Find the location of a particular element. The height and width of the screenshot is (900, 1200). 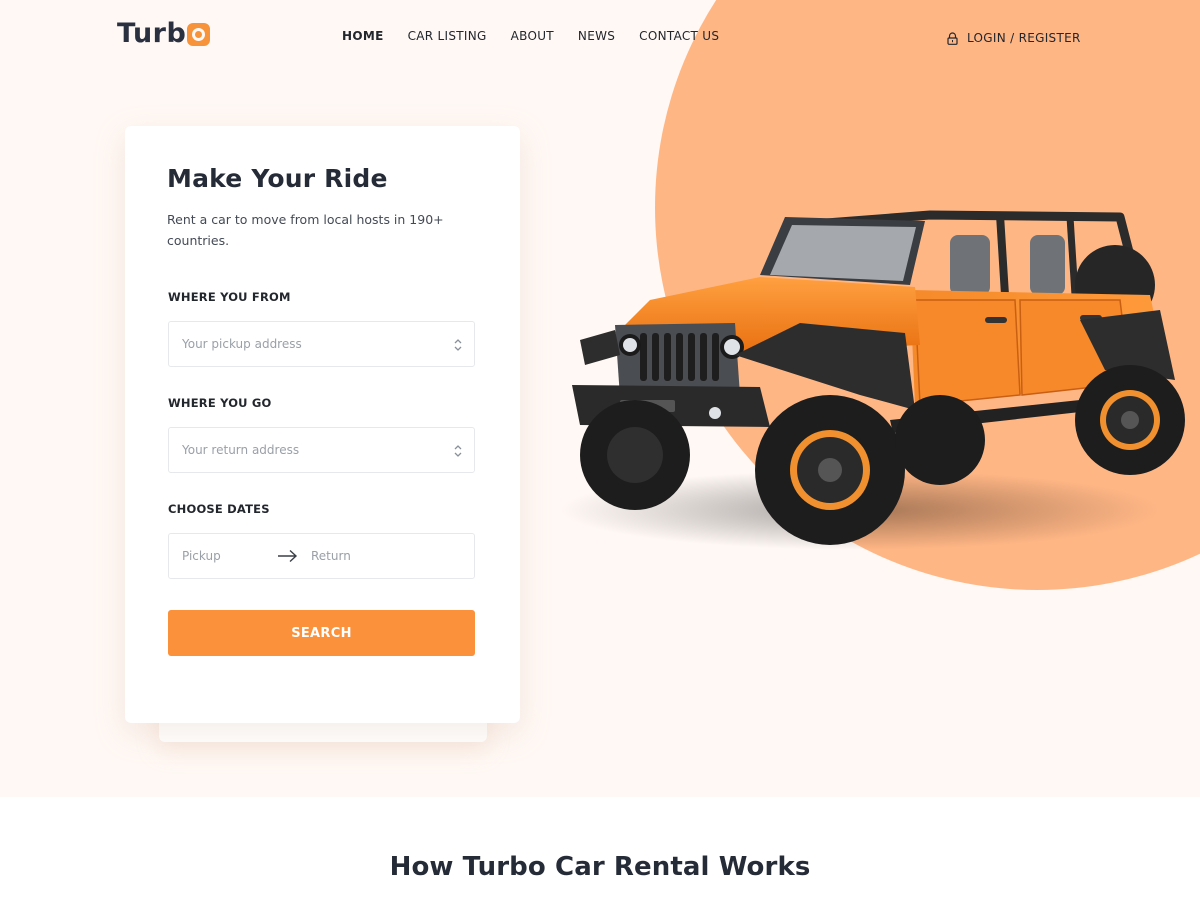

dates-label: CHOOSE DATES is located at coordinates (219, 509).